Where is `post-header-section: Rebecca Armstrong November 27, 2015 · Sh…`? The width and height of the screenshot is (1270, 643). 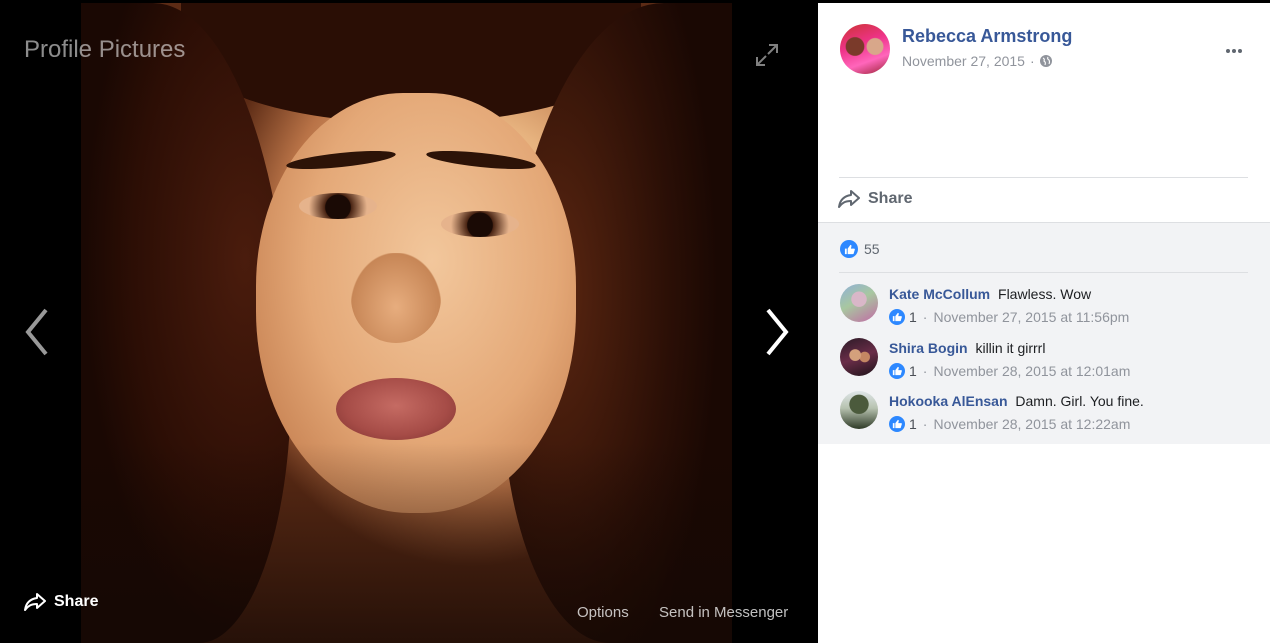 post-header-section: Rebecca Armstrong November 27, 2015 · Sh… is located at coordinates (1044, 112).